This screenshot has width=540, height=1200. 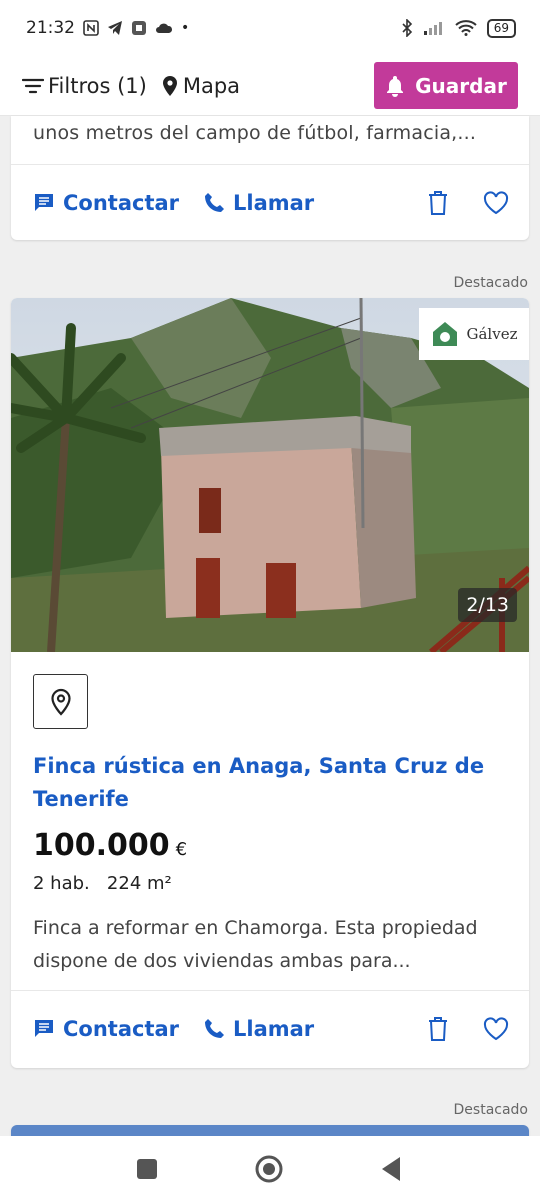 What do you see at coordinates (169, 85) in the screenshot?
I see `map-pin-icon` at bounding box center [169, 85].